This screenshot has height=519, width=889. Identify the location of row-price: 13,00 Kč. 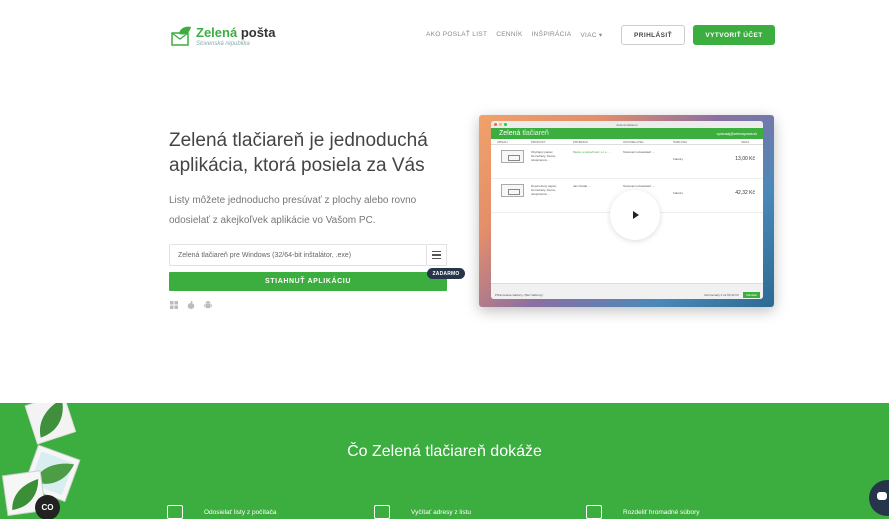
(745, 159).